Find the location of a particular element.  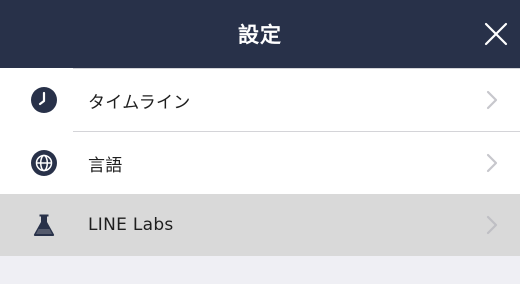

flask-icon is located at coordinates (44, 225).